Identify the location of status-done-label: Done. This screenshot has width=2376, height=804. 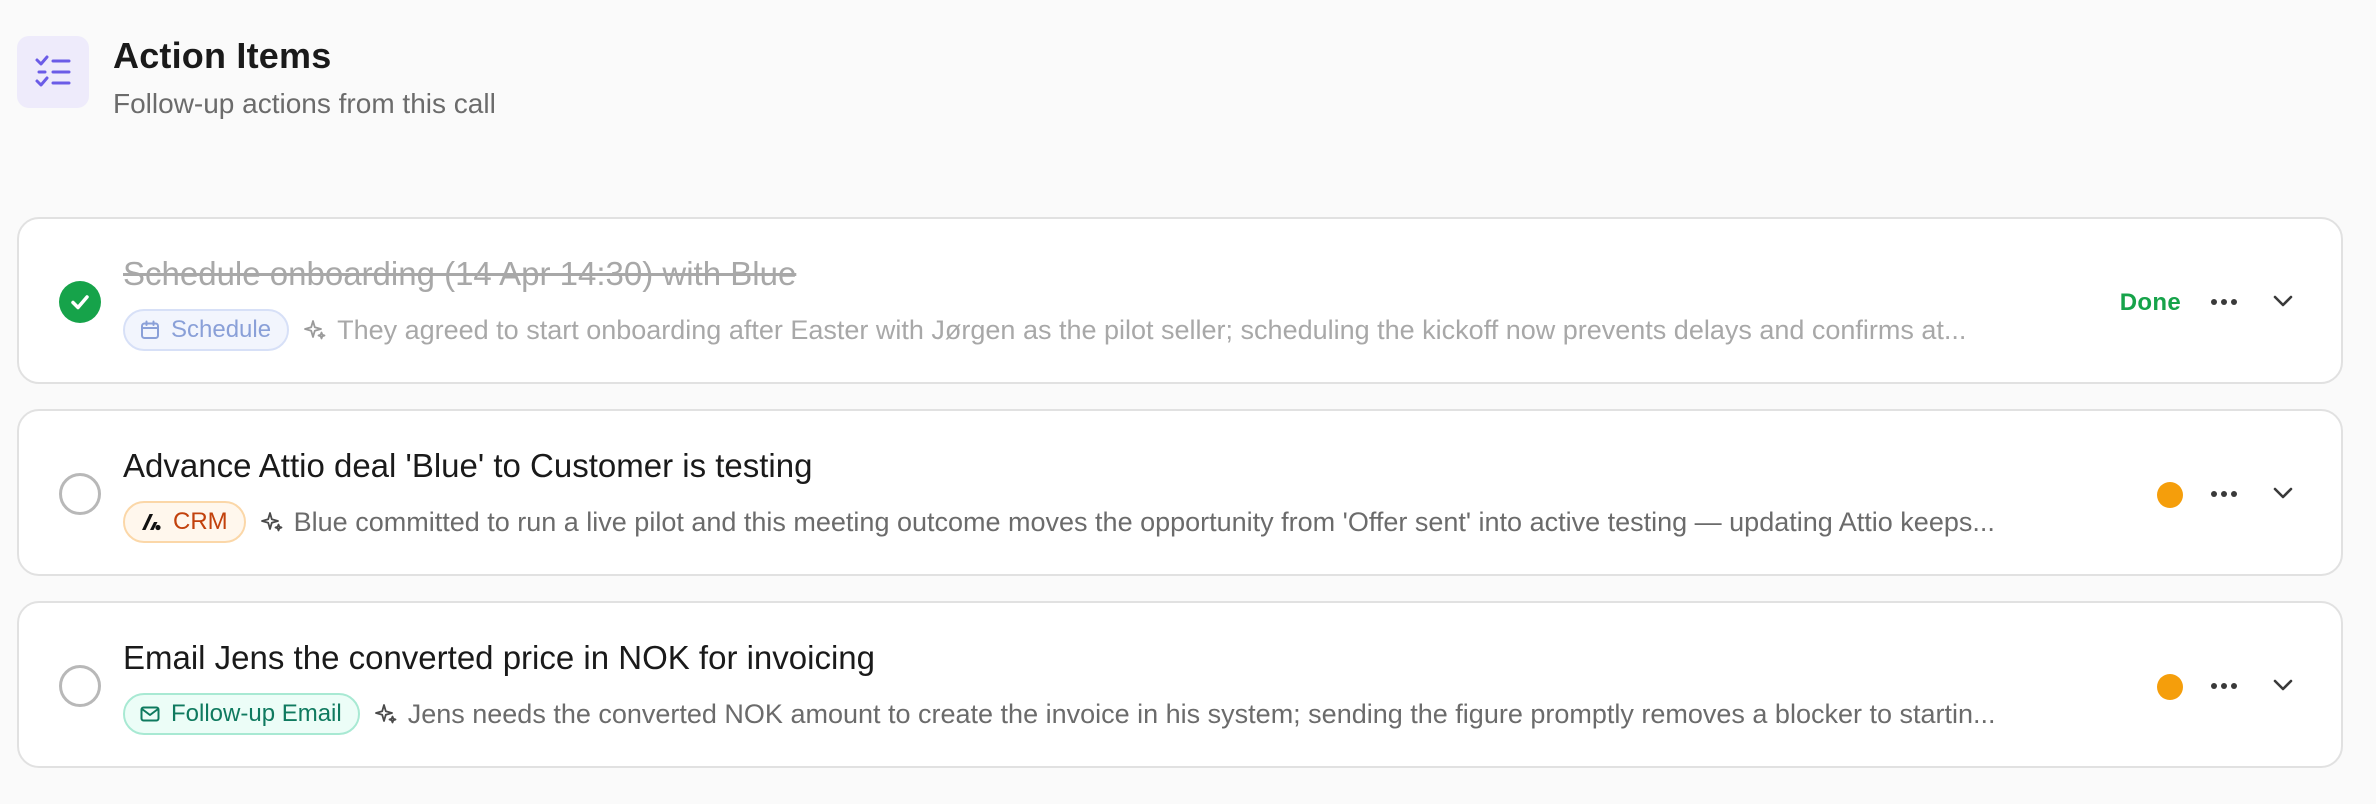
(2150, 302).